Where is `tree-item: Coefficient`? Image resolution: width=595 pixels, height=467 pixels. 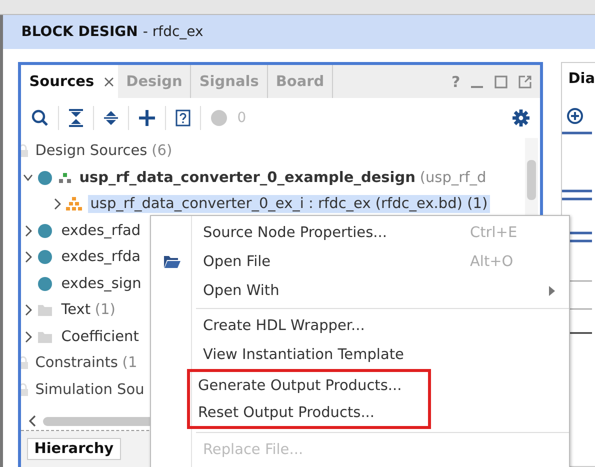 tree-item: Coefficient is located at coordinates (100, 337).